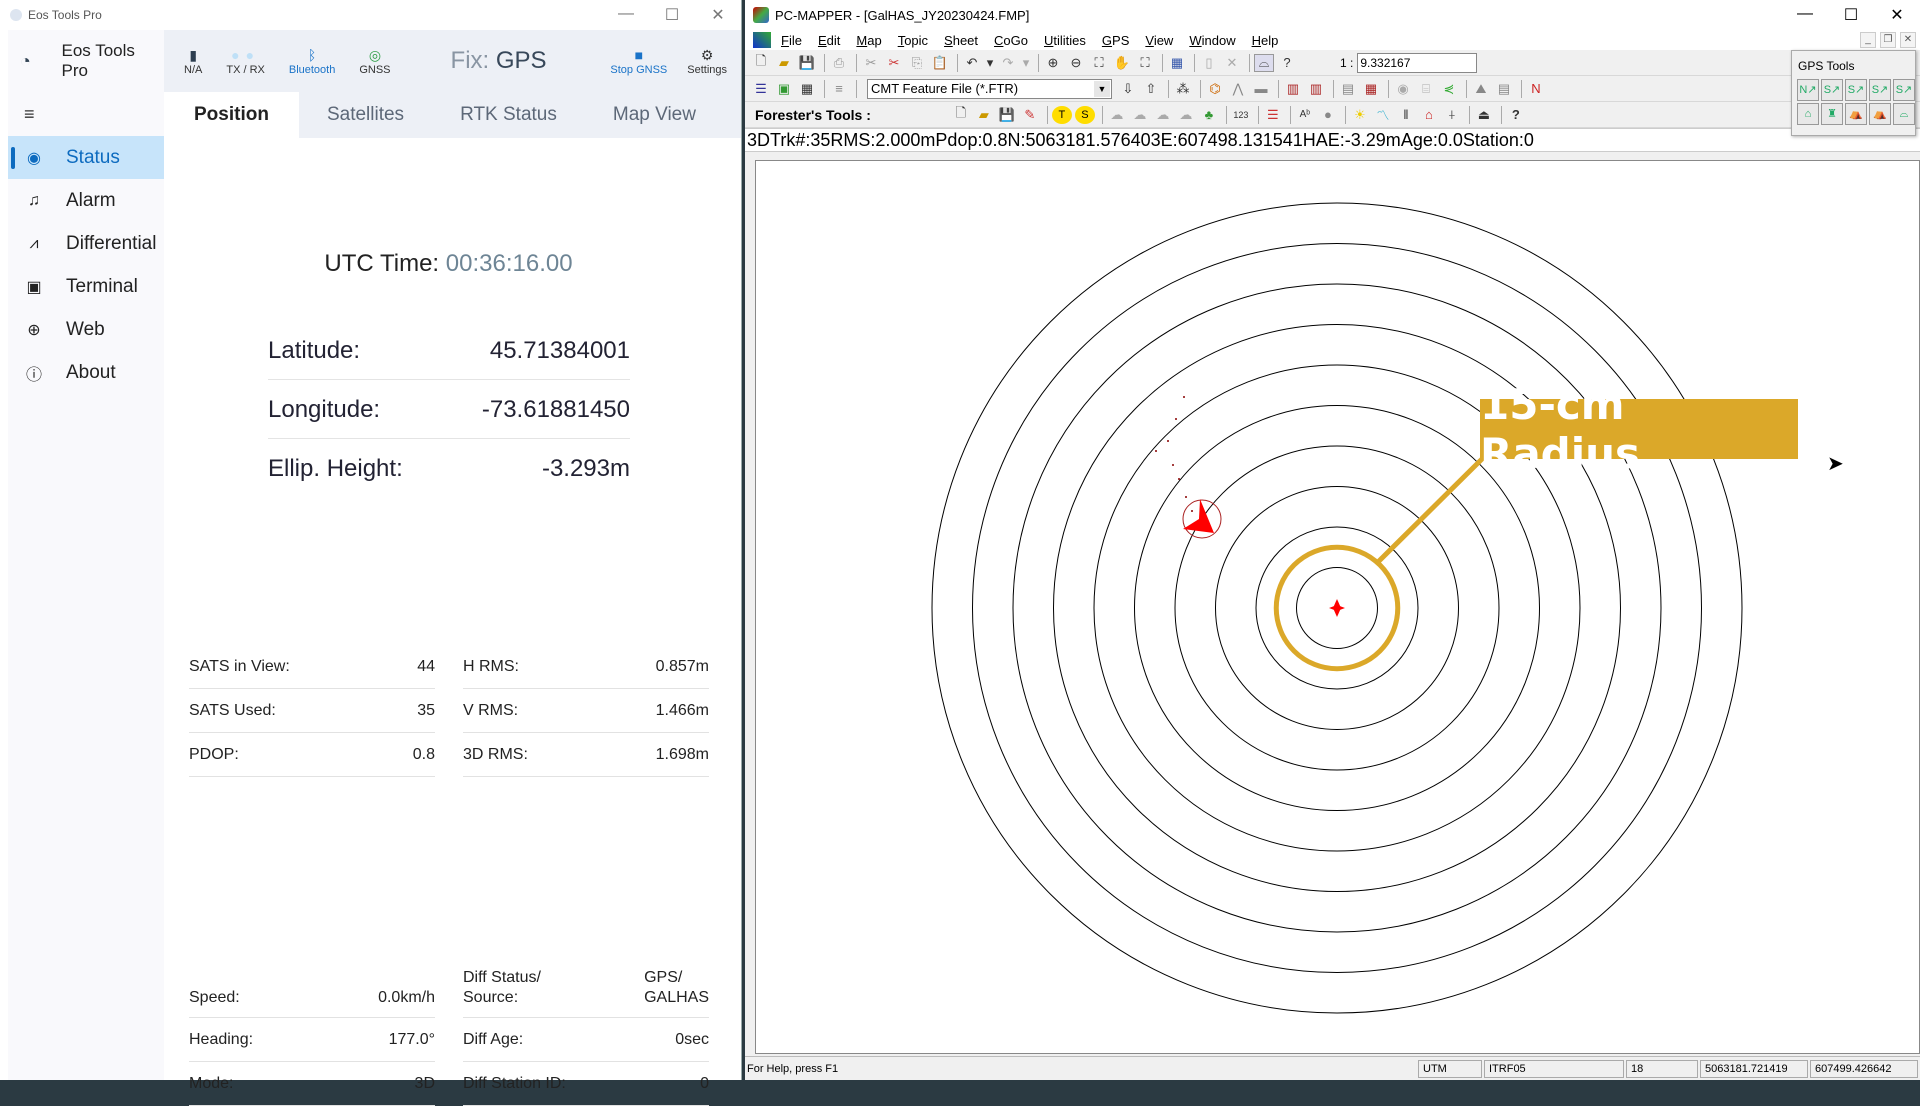  I want to click on sidebar-item-terminal: ▣ Terminal, so click(86, 286).